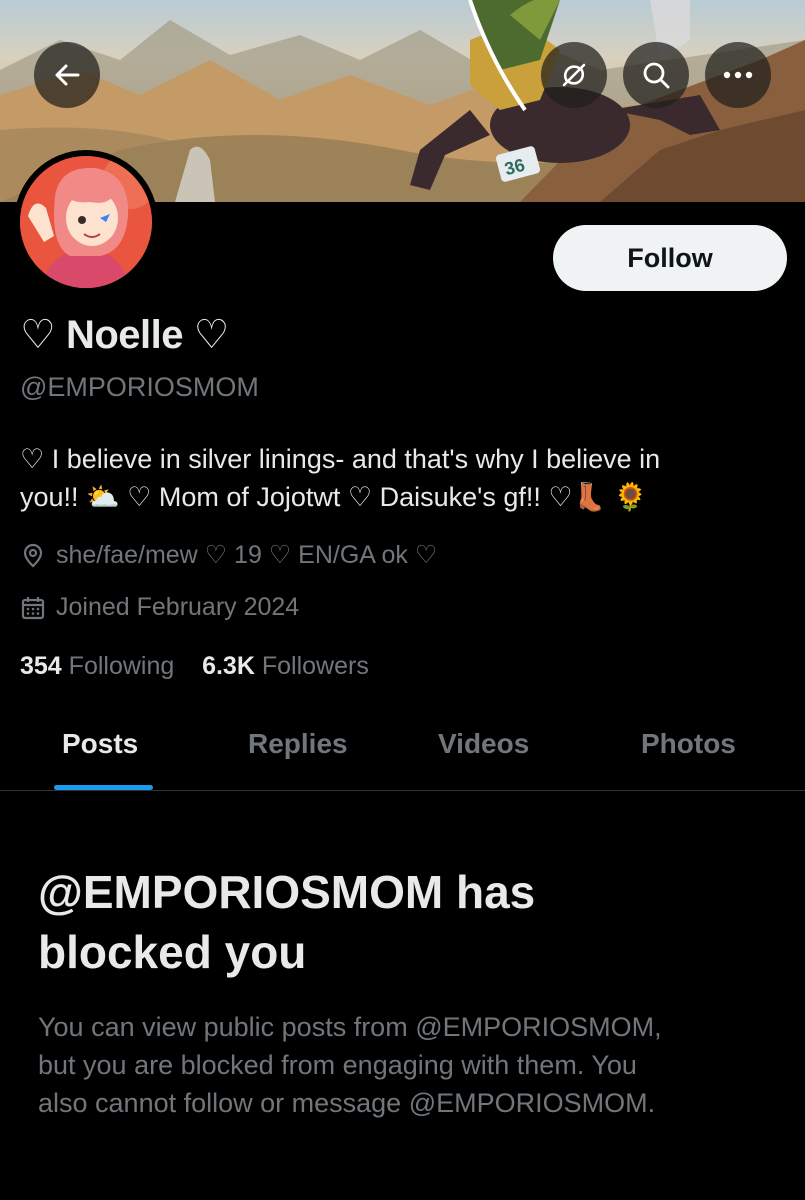 Image resolution: width=805 pixels, height=1200 pixels. I want to click on following-label: Following, so click(121, 666).